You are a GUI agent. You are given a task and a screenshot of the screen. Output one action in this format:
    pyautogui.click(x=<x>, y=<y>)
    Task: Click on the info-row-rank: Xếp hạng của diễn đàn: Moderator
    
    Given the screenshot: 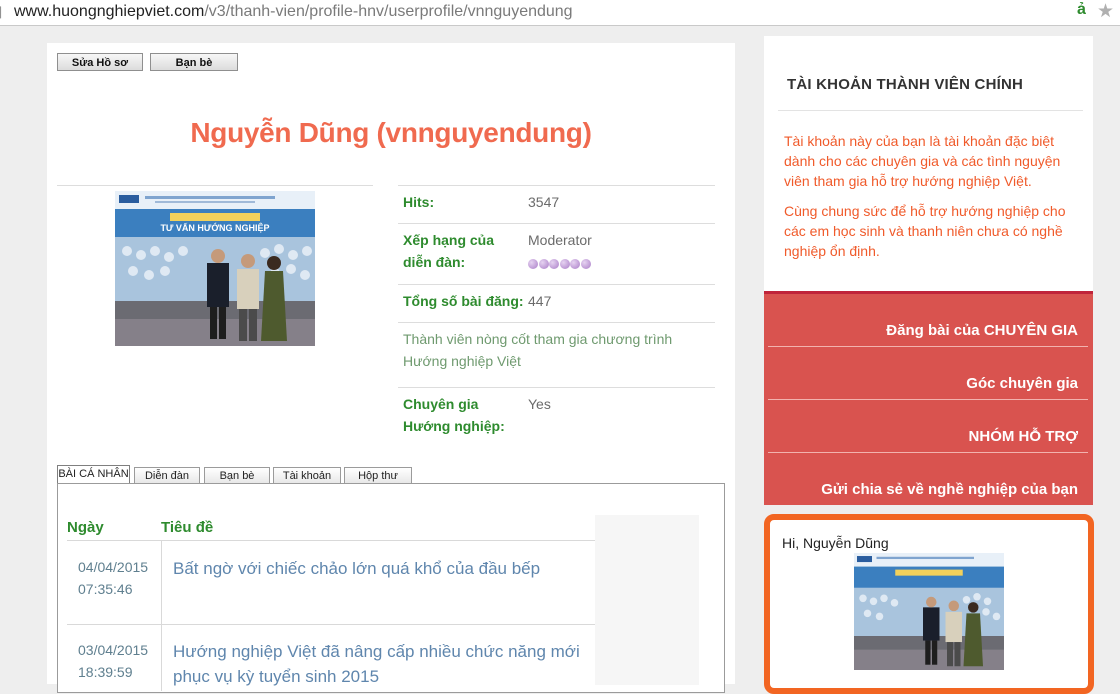 What is the action you would take?
    pyautogui.click(x=556, y=253)
    